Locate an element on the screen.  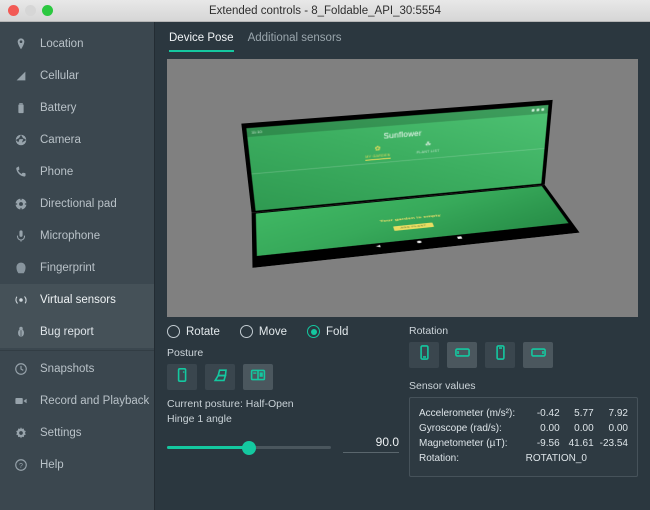
pose-mode-radio-group: Rotate Move Fold is located at coordinates (283, 331).